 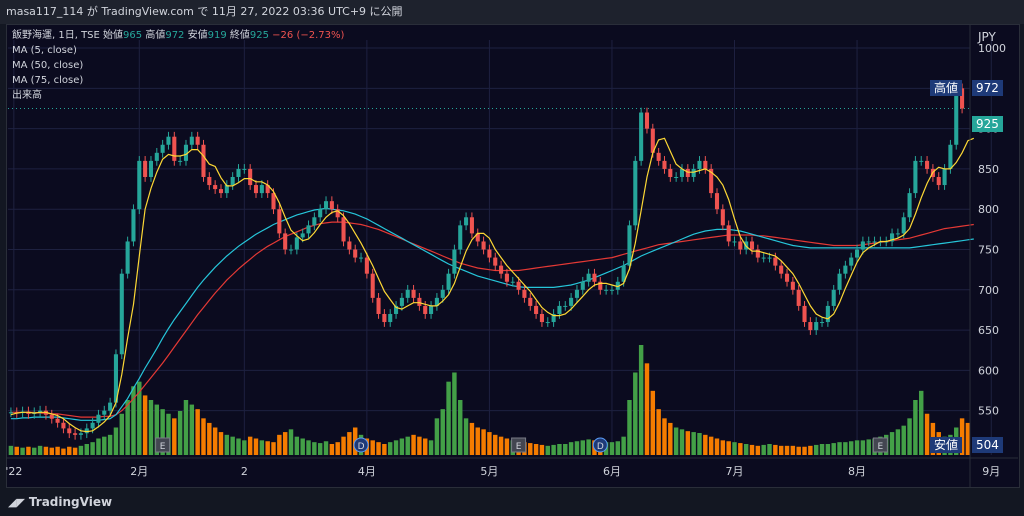 I want to click on x-tick-2: 2, so click(x=244, y=471).